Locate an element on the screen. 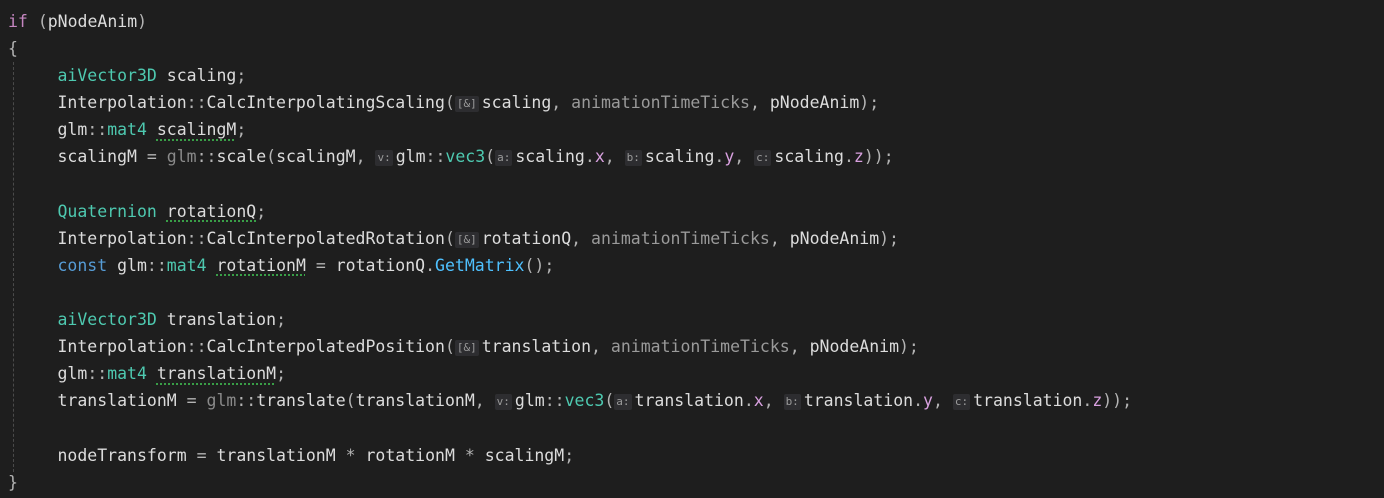 This screenshot has width=1384, height=498. variable-nodetransform: nodeTransform is located at coordinates (122, 455).